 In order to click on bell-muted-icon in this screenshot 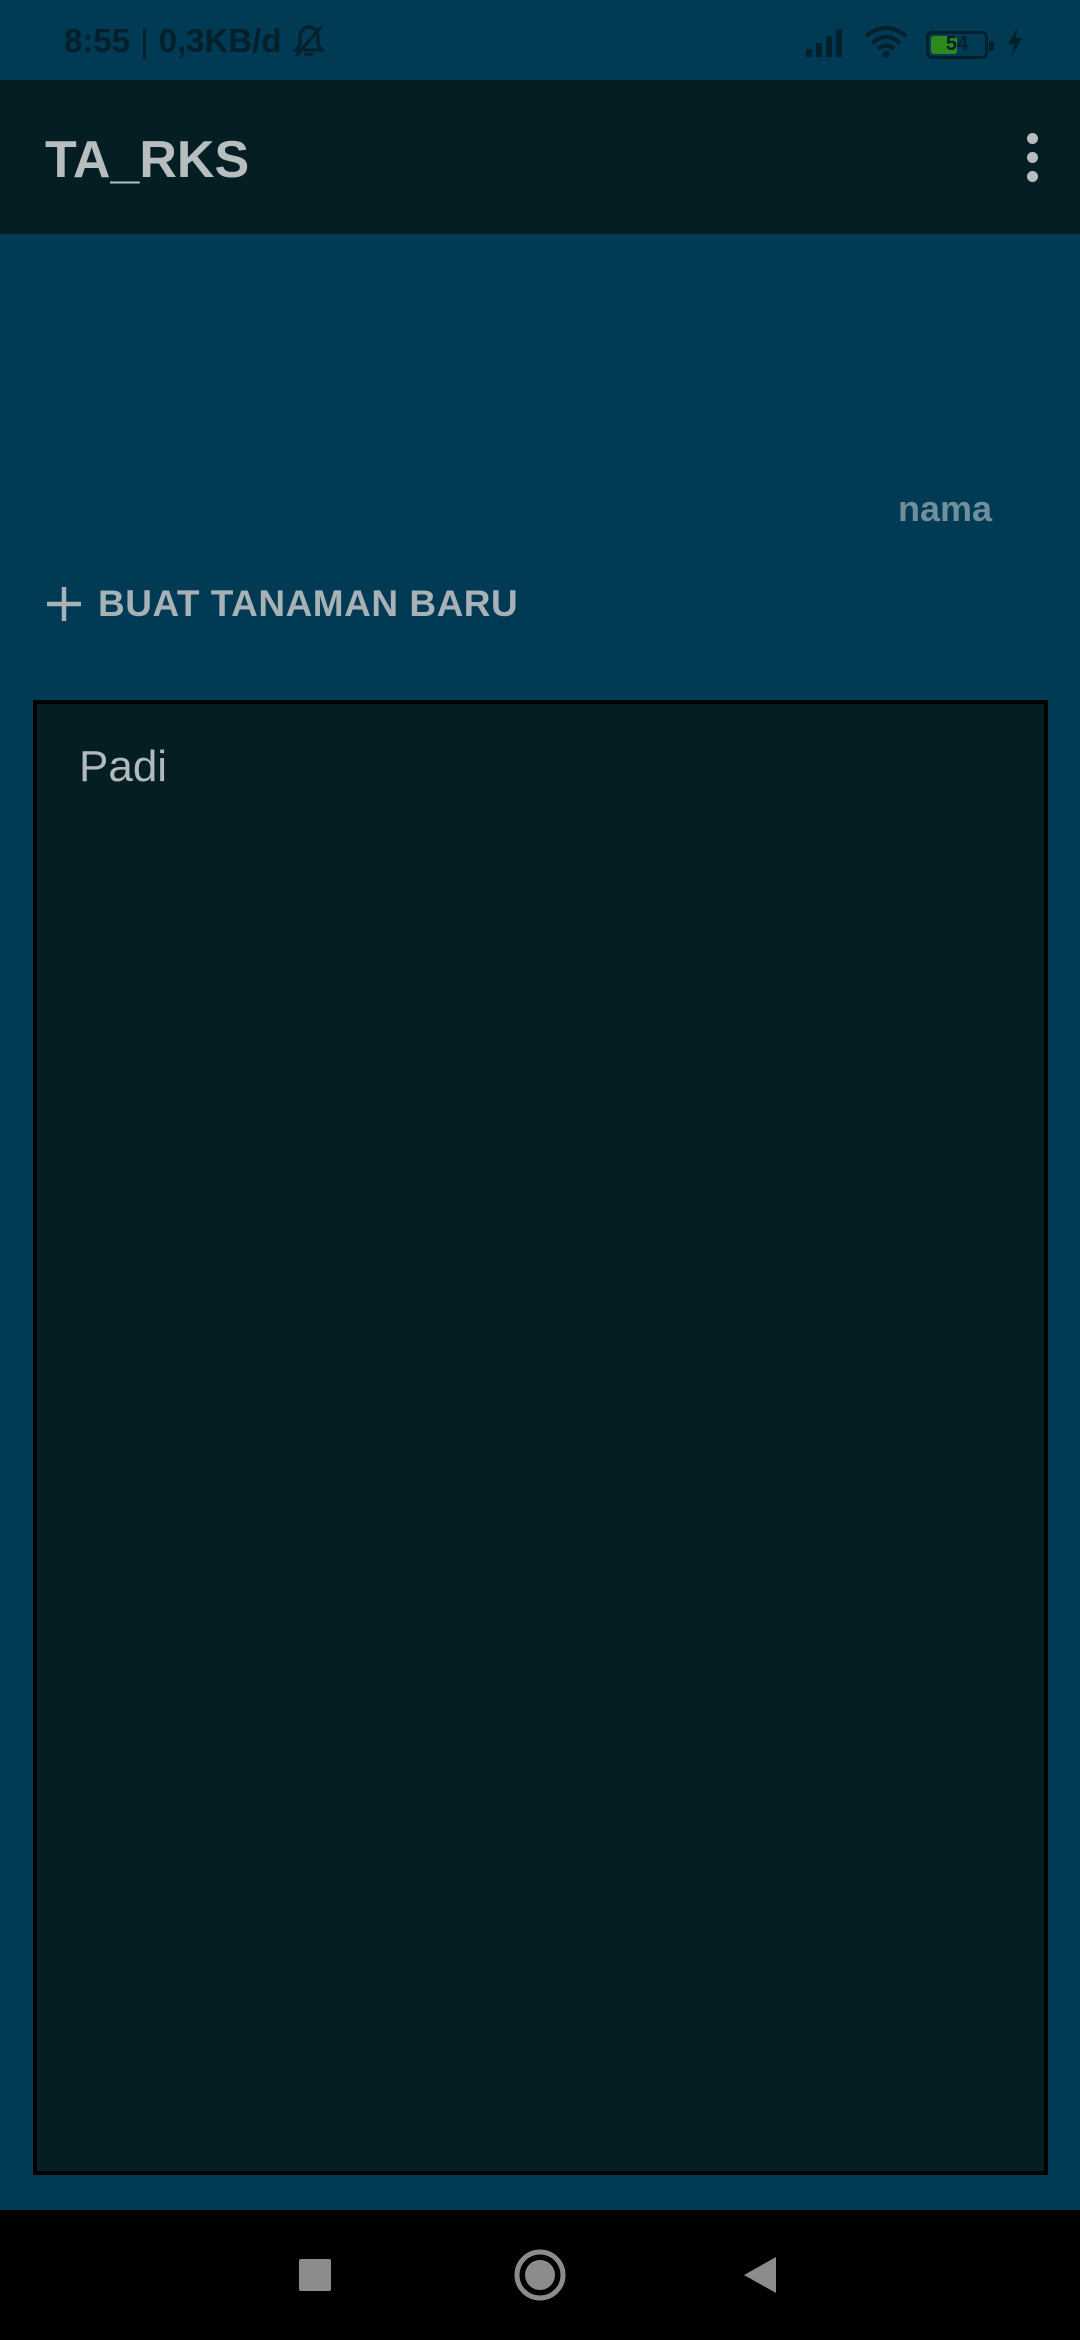, I will do `click(309, 41)`.